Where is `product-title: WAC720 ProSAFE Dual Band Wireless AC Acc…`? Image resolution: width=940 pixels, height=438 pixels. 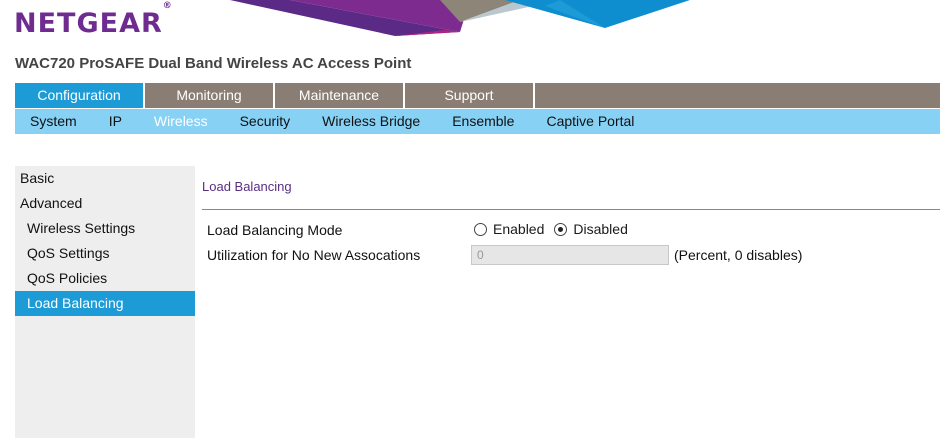 product-title: WAC720 ProSAFE Dual Band Wireless AC Acc… is located at coordinates (213, 63).